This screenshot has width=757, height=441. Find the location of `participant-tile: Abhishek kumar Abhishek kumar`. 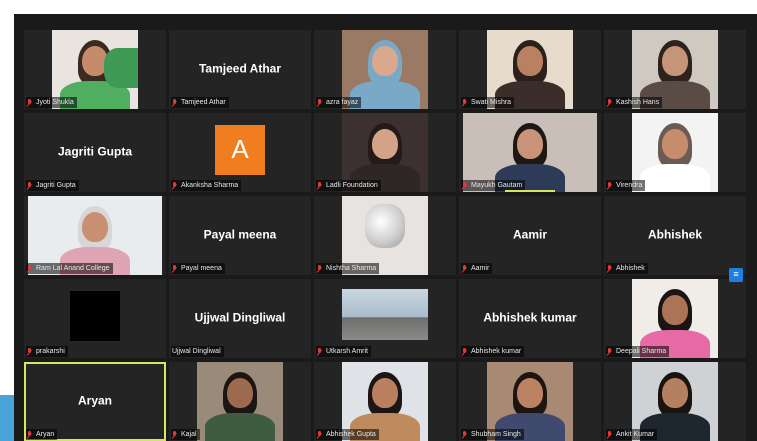

participant-tile: Abhishek kumar Abhishek kumar is located at coordinates (530, 318).